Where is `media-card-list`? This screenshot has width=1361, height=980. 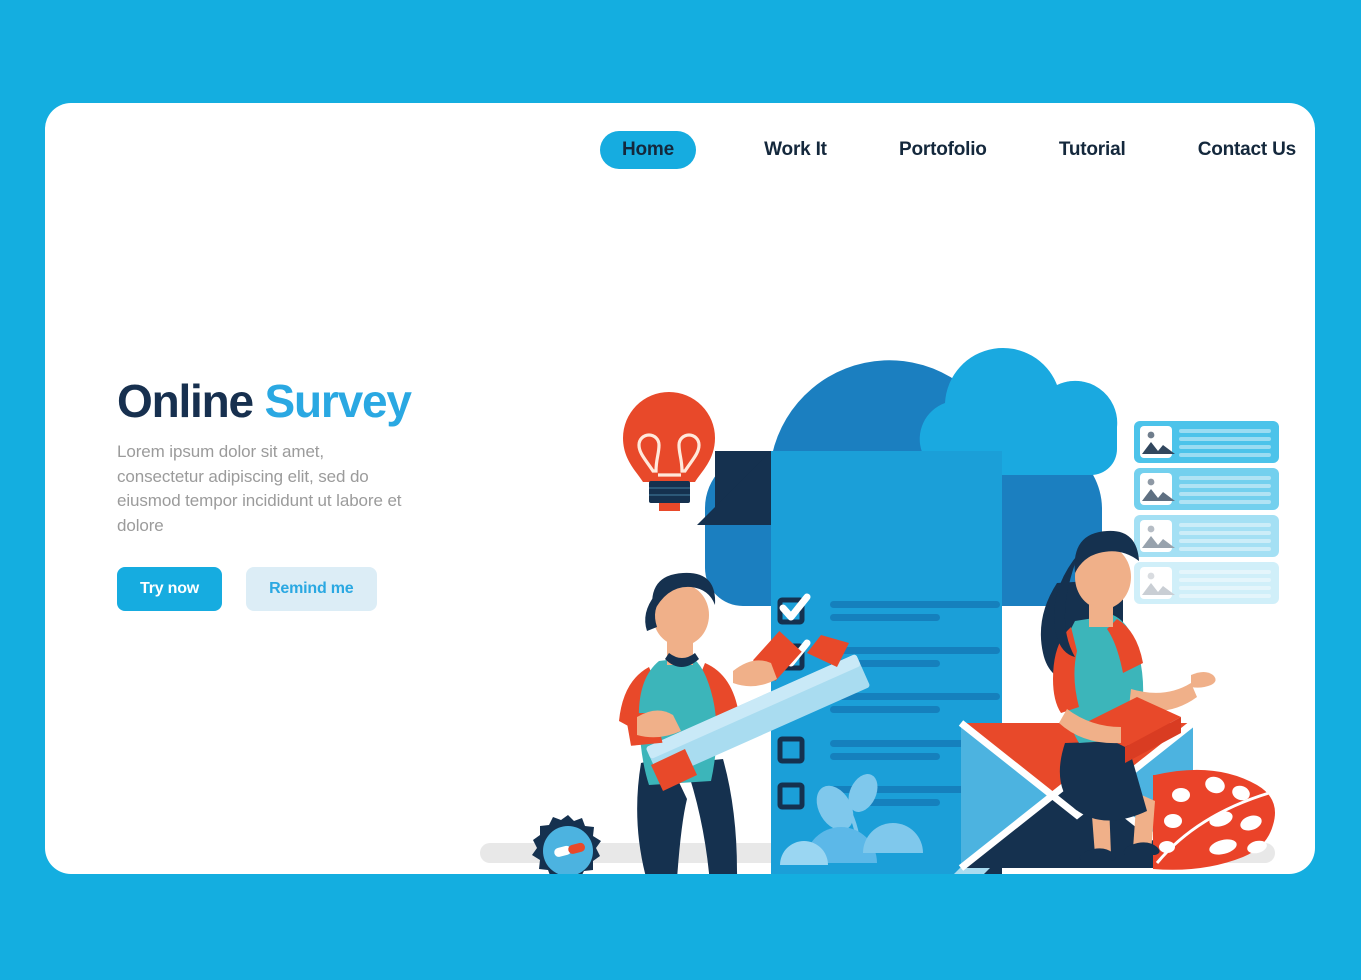
media-card-list is located at coordinates (1206, 512).